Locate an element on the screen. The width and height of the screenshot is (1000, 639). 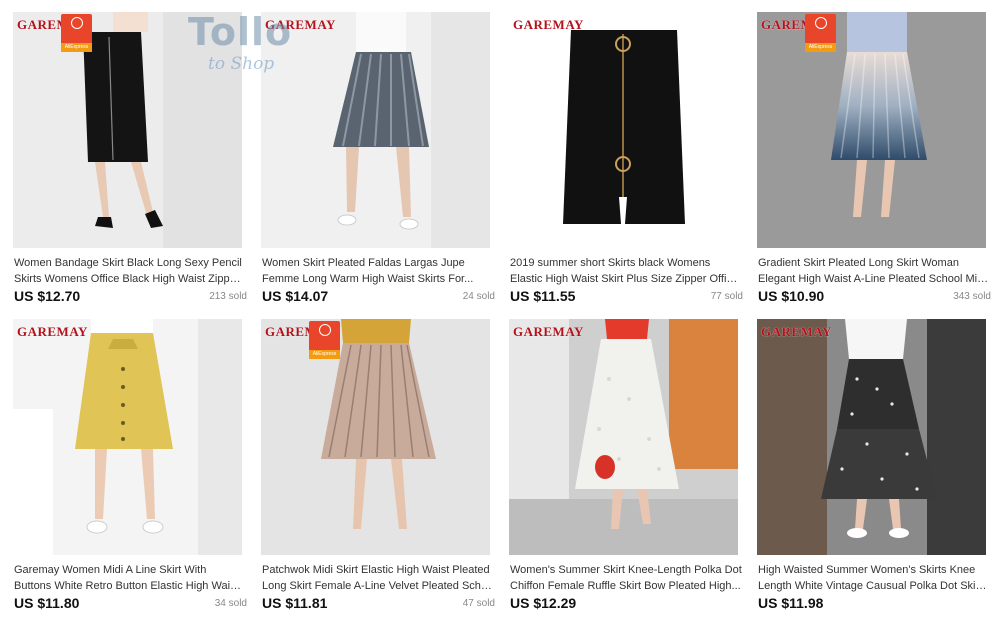
product-price: US $12.70 is located at coordinates (47, 296).